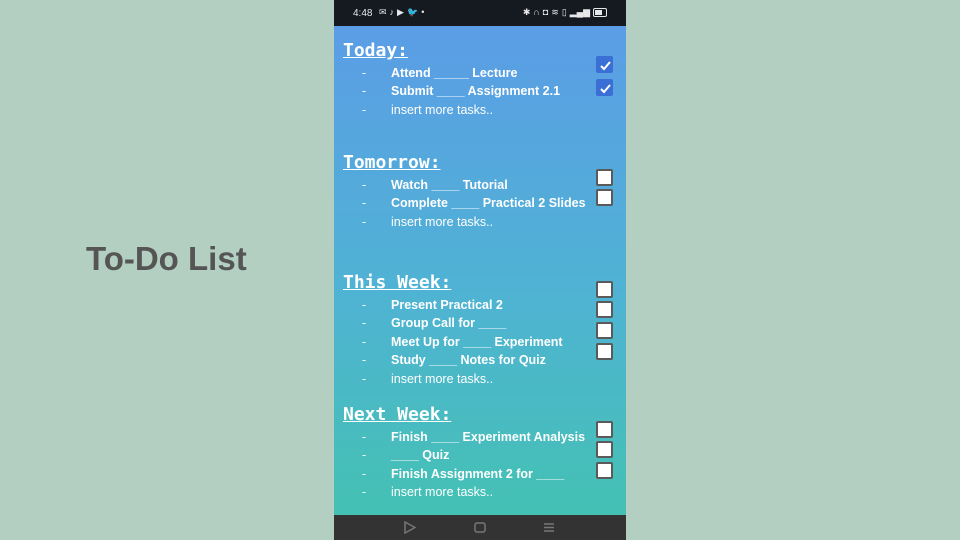 The image size is (960, 540). I want to click on vibrate-icon: ◘, so click(545, 12).